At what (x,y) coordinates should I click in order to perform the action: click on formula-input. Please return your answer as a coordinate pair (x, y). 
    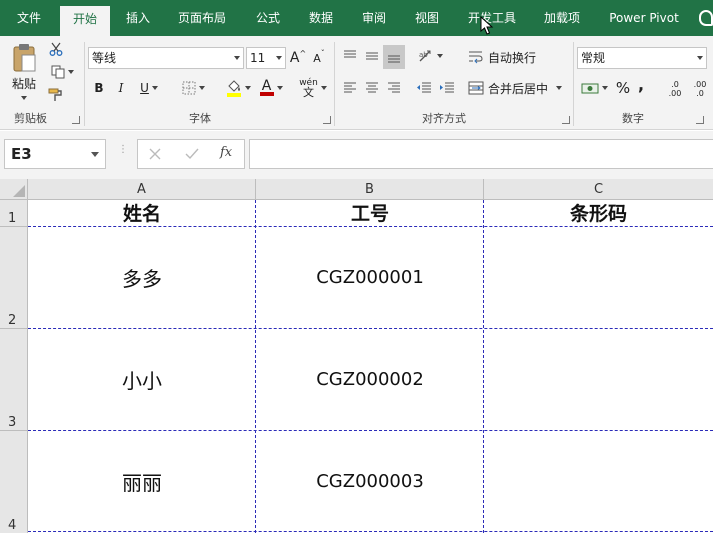
    Looking at the image, I should click on (481, 154).